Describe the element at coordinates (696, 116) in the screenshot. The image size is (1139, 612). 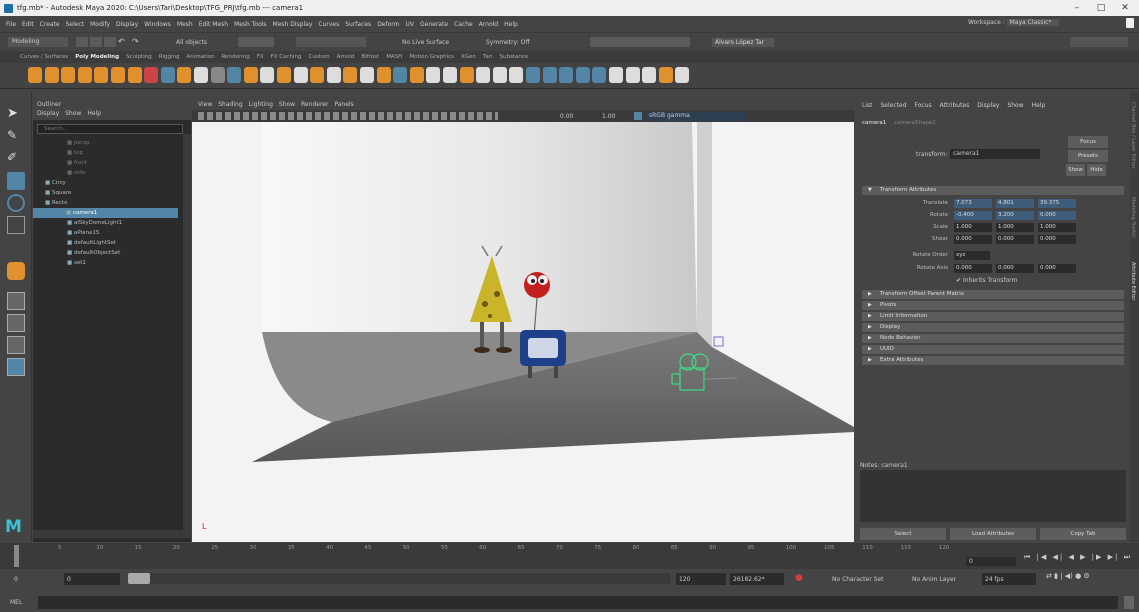
I see `view-transform-dropdown: sRGB gamma` at that location.